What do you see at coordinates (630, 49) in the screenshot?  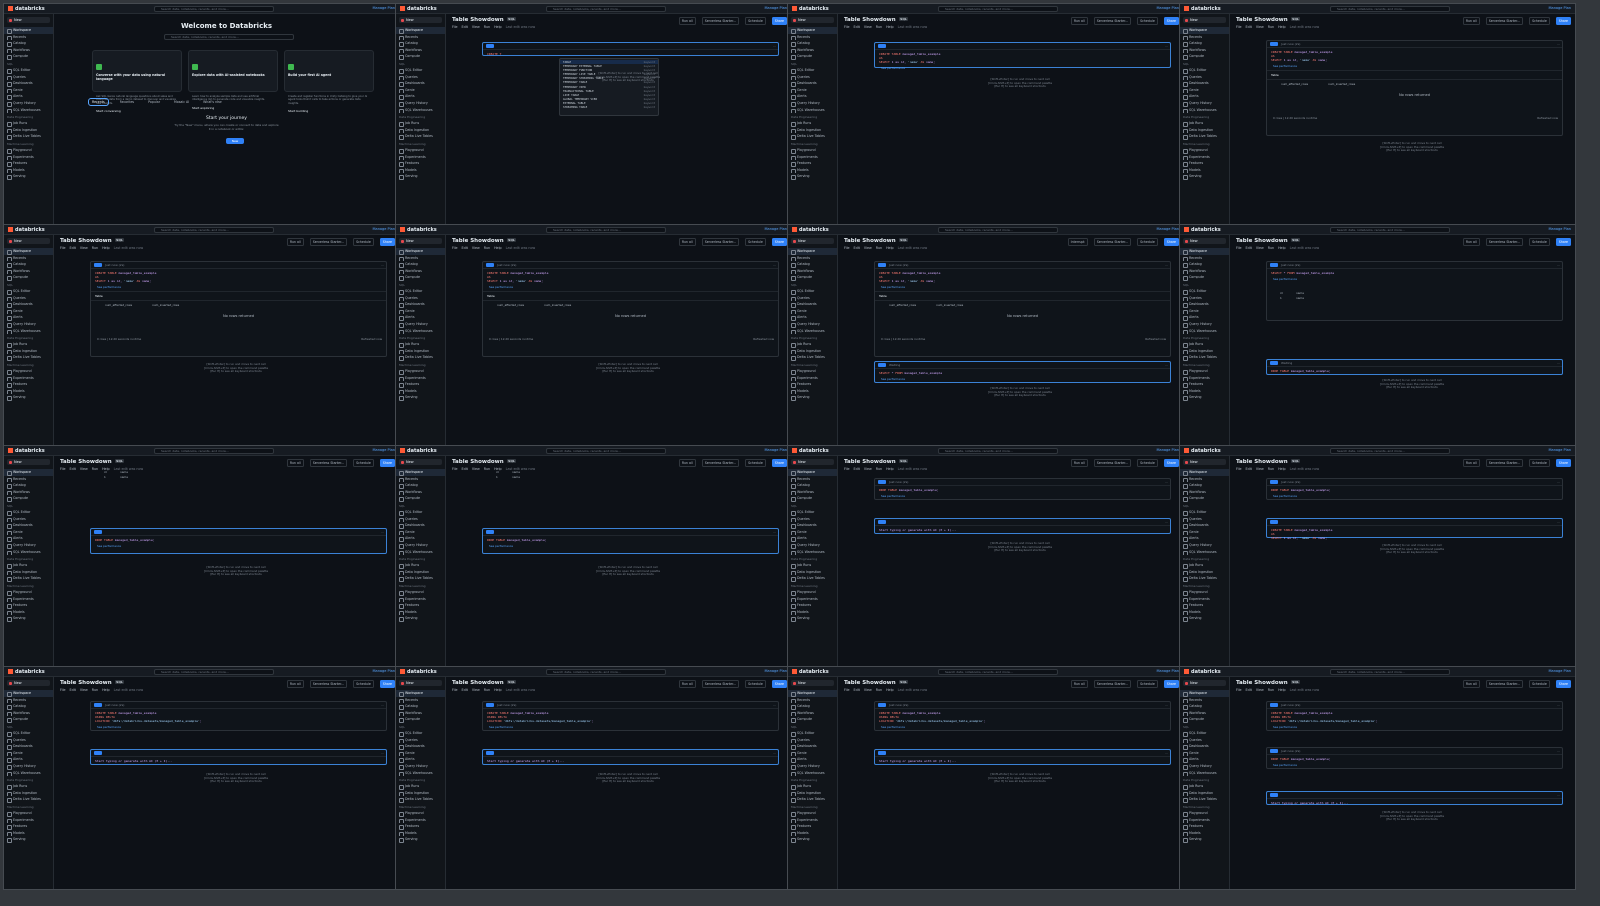 I see `notebook-cell: ⋯ CREATE T` at bounding box center [630, 49].